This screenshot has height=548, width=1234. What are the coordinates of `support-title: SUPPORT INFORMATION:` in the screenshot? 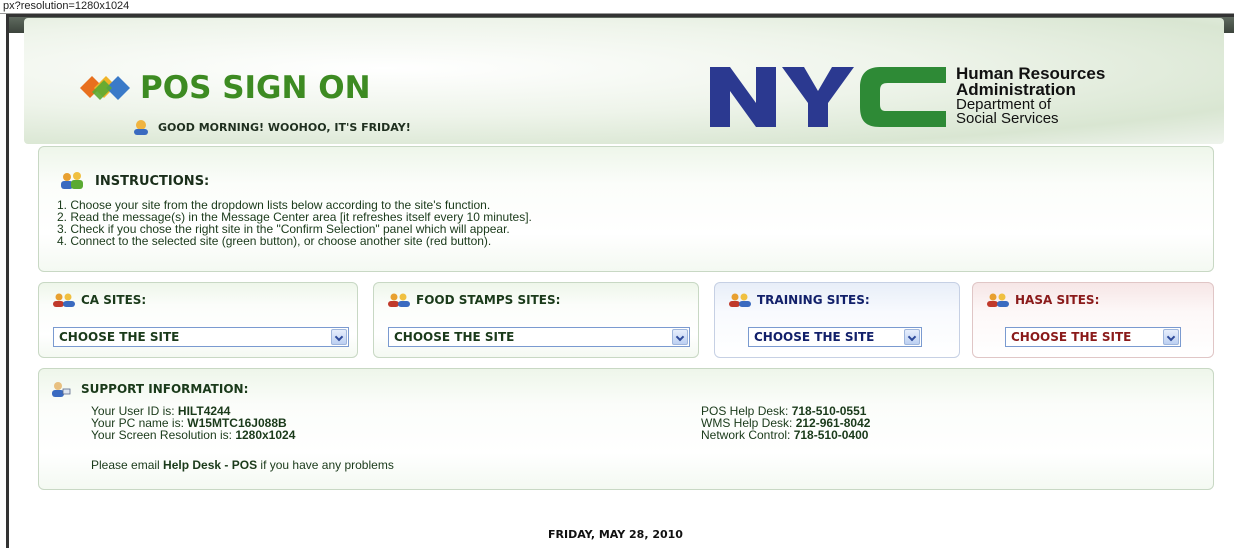 It's located at (165, 389).